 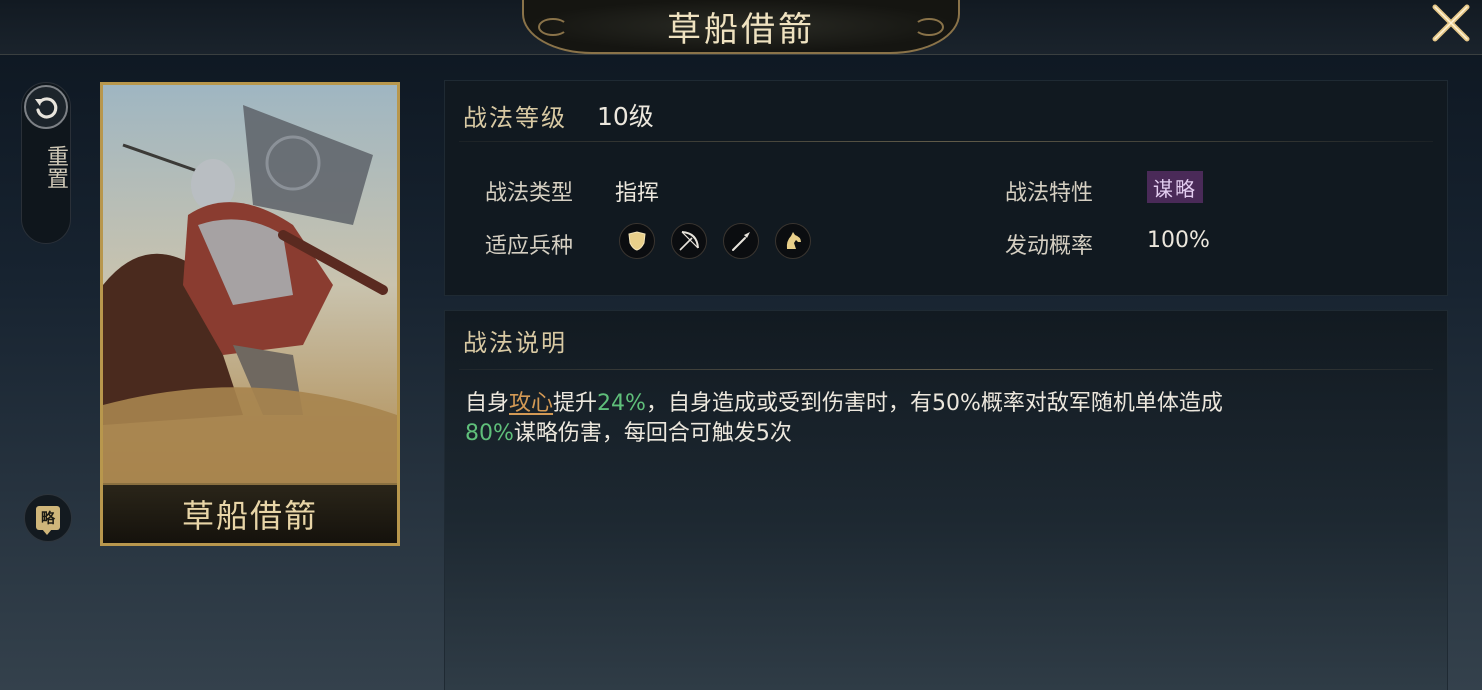 I want to click on page-title: 草船借箭, so click(x=741, y=29).